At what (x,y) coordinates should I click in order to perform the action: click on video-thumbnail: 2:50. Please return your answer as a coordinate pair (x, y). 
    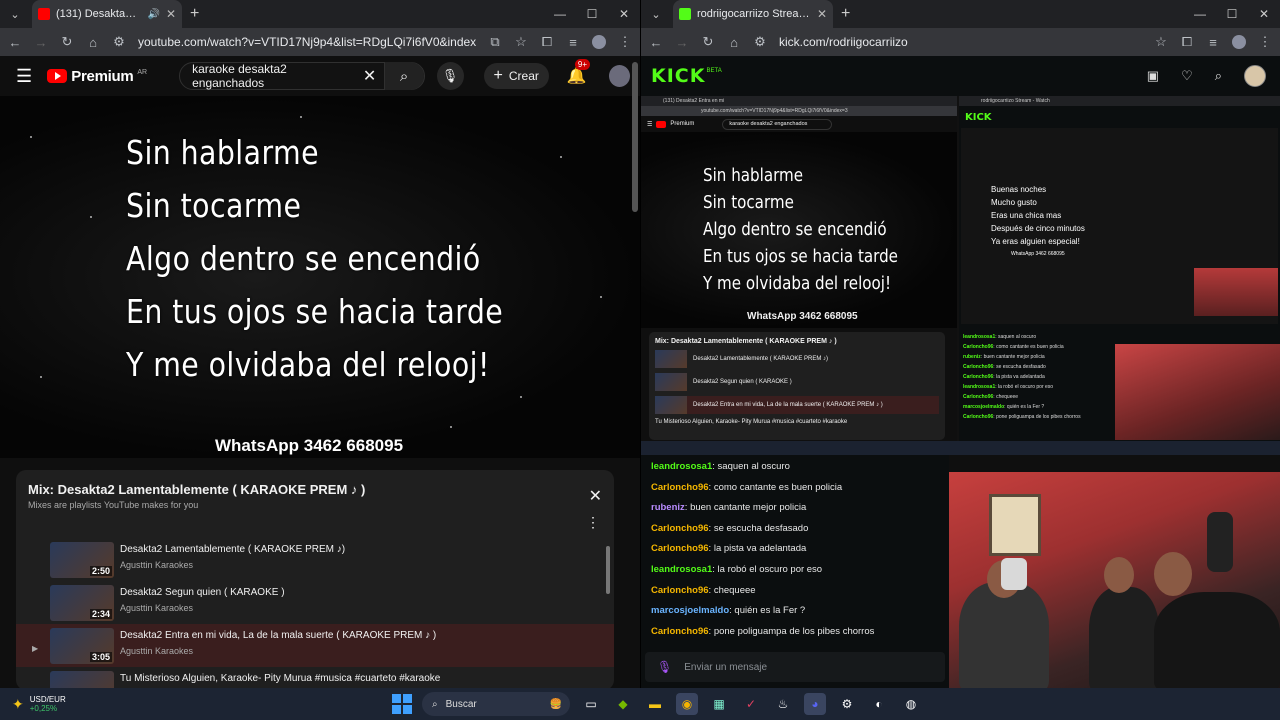
    Looking at the image, I should click on (82, 560).